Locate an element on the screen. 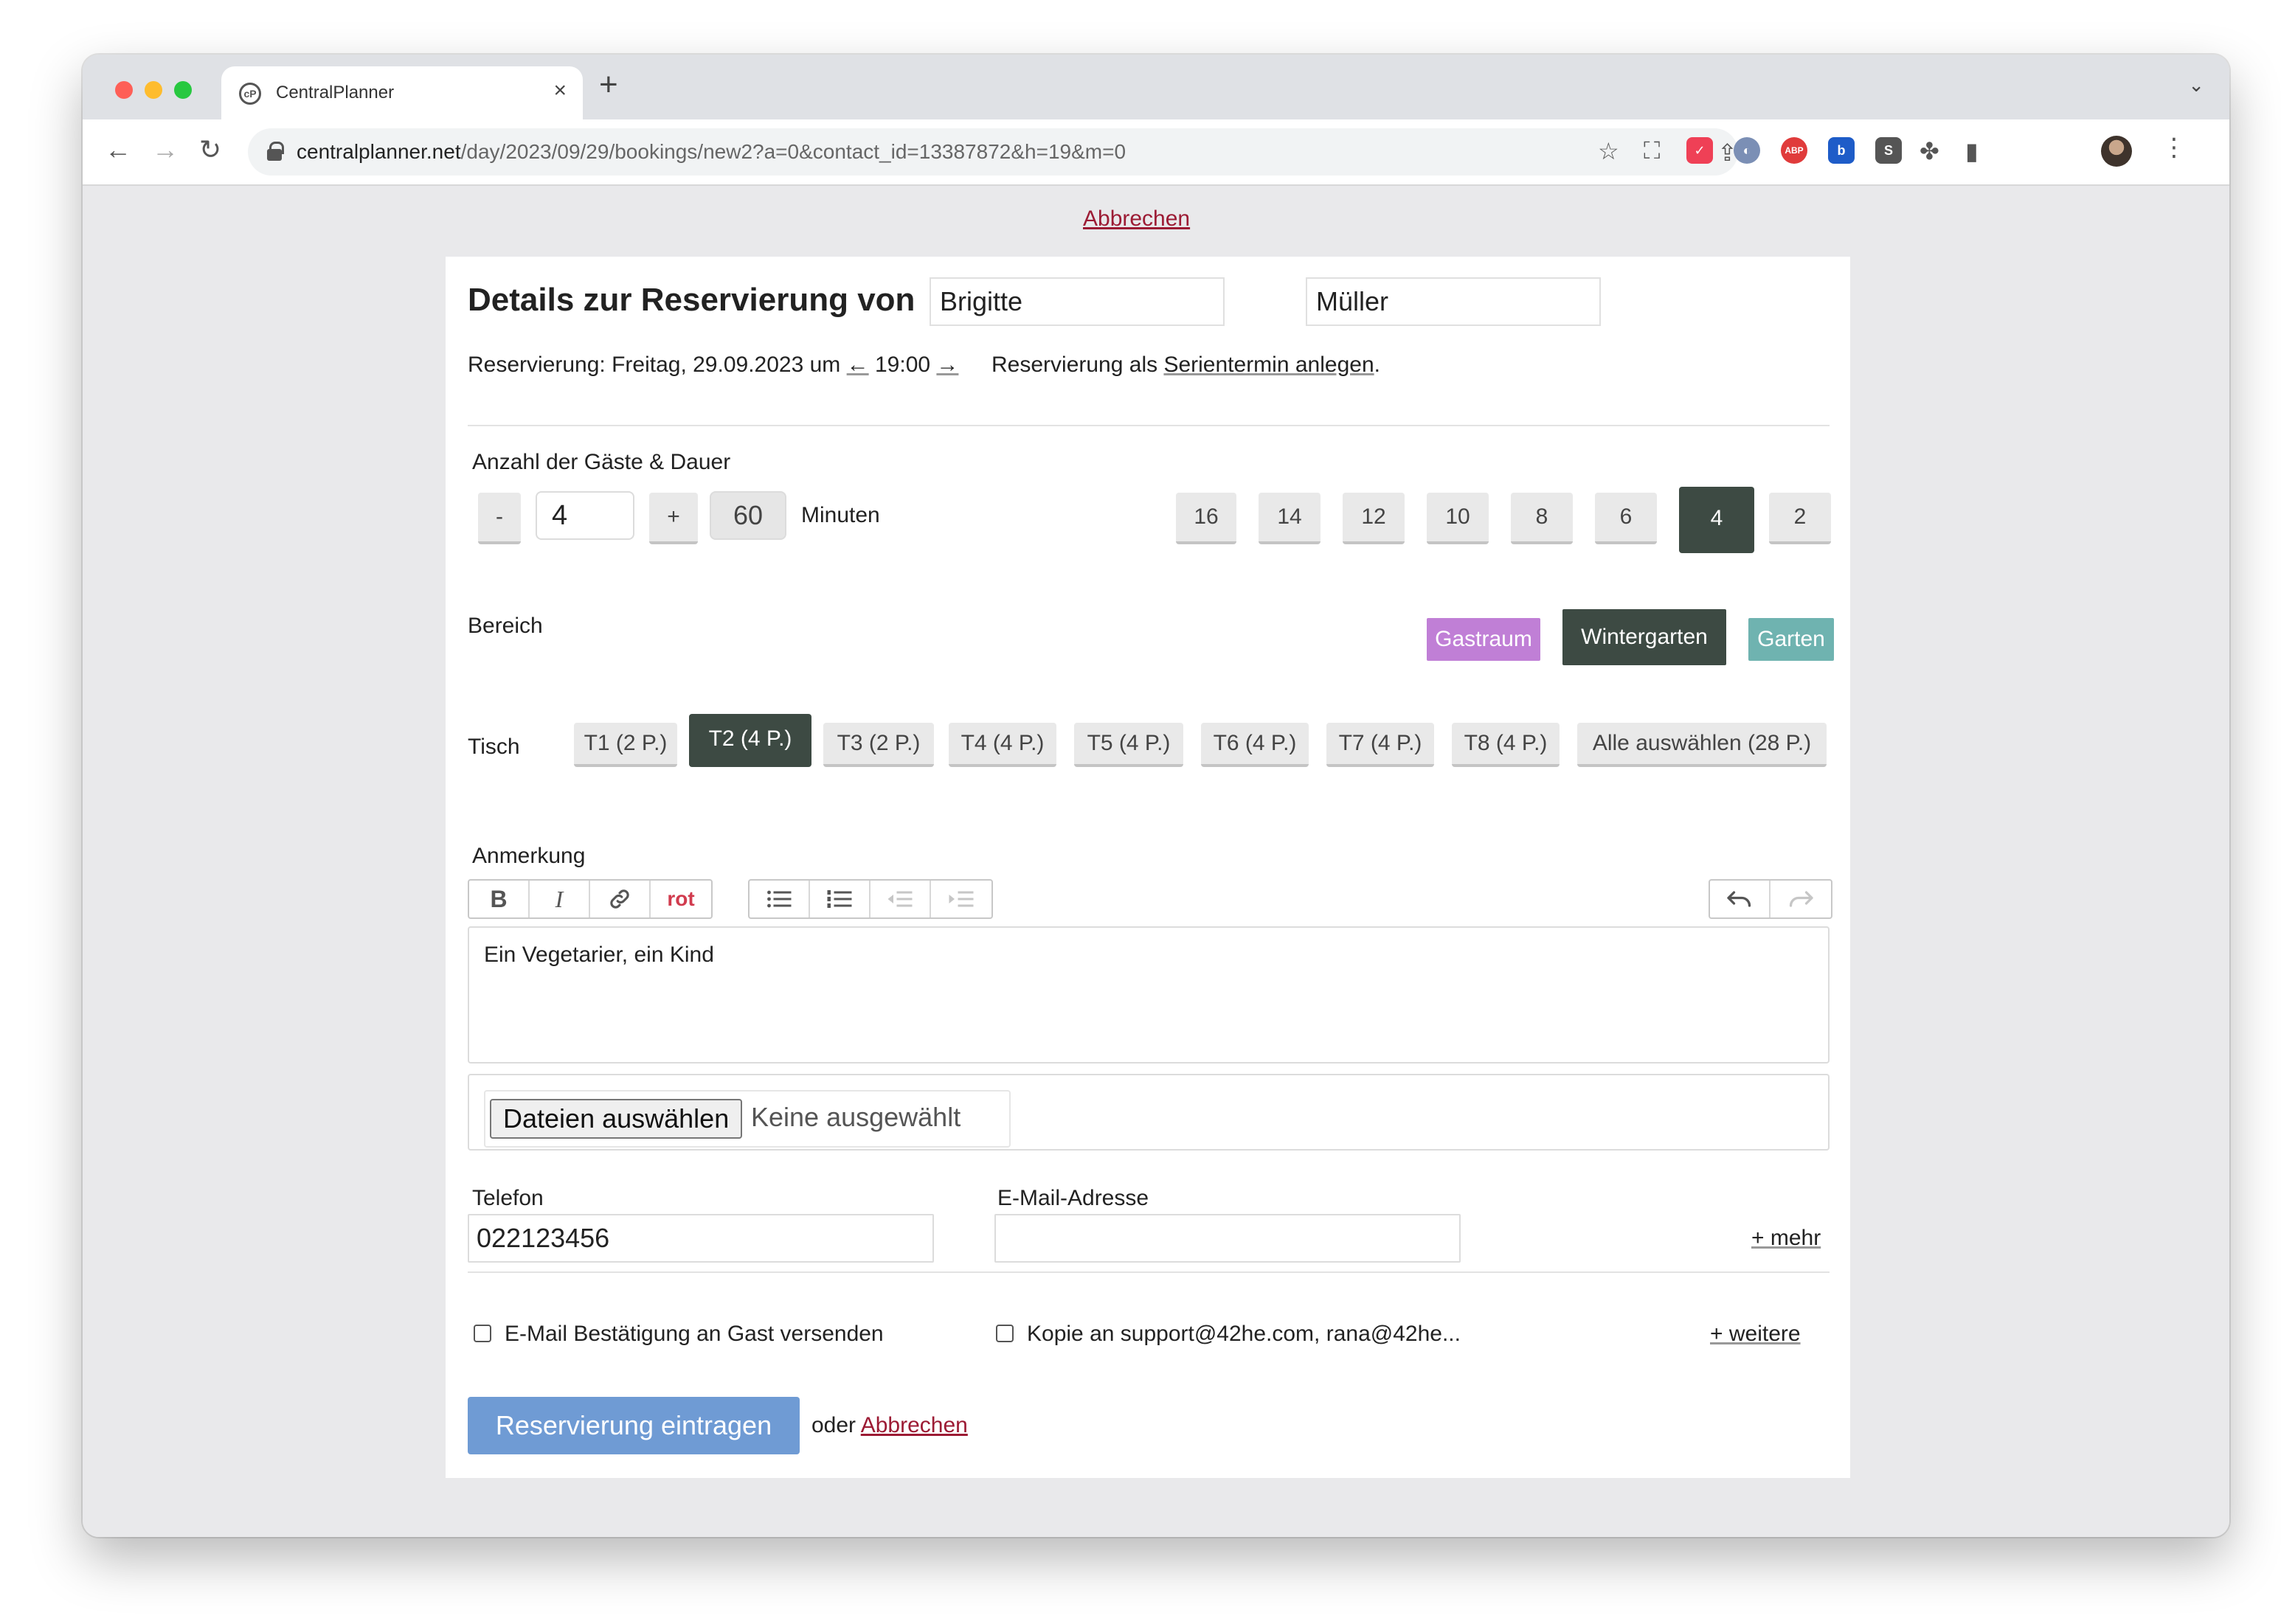  pocket-icon: ✓ is located at coordinates (1699, 150).